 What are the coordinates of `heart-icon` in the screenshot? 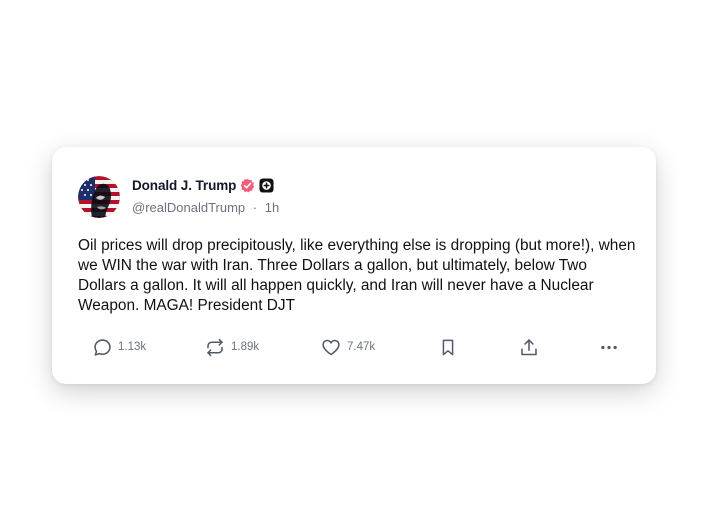 It's located at (331, 347).